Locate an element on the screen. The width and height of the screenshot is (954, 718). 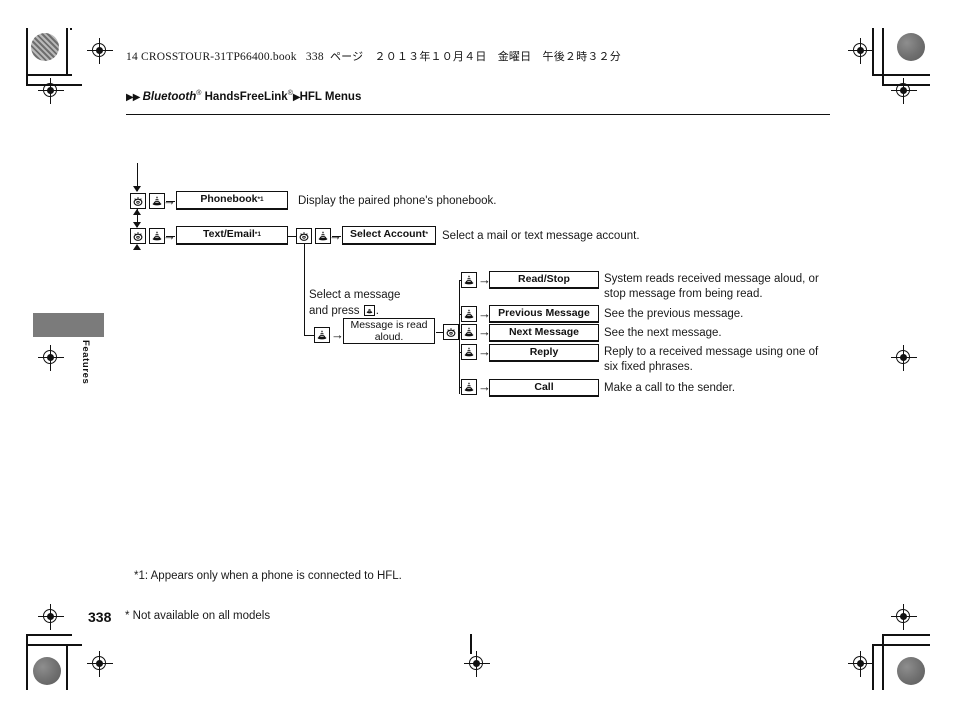
menu-item-next-message: Next Message is located at coordinates (544, 333).